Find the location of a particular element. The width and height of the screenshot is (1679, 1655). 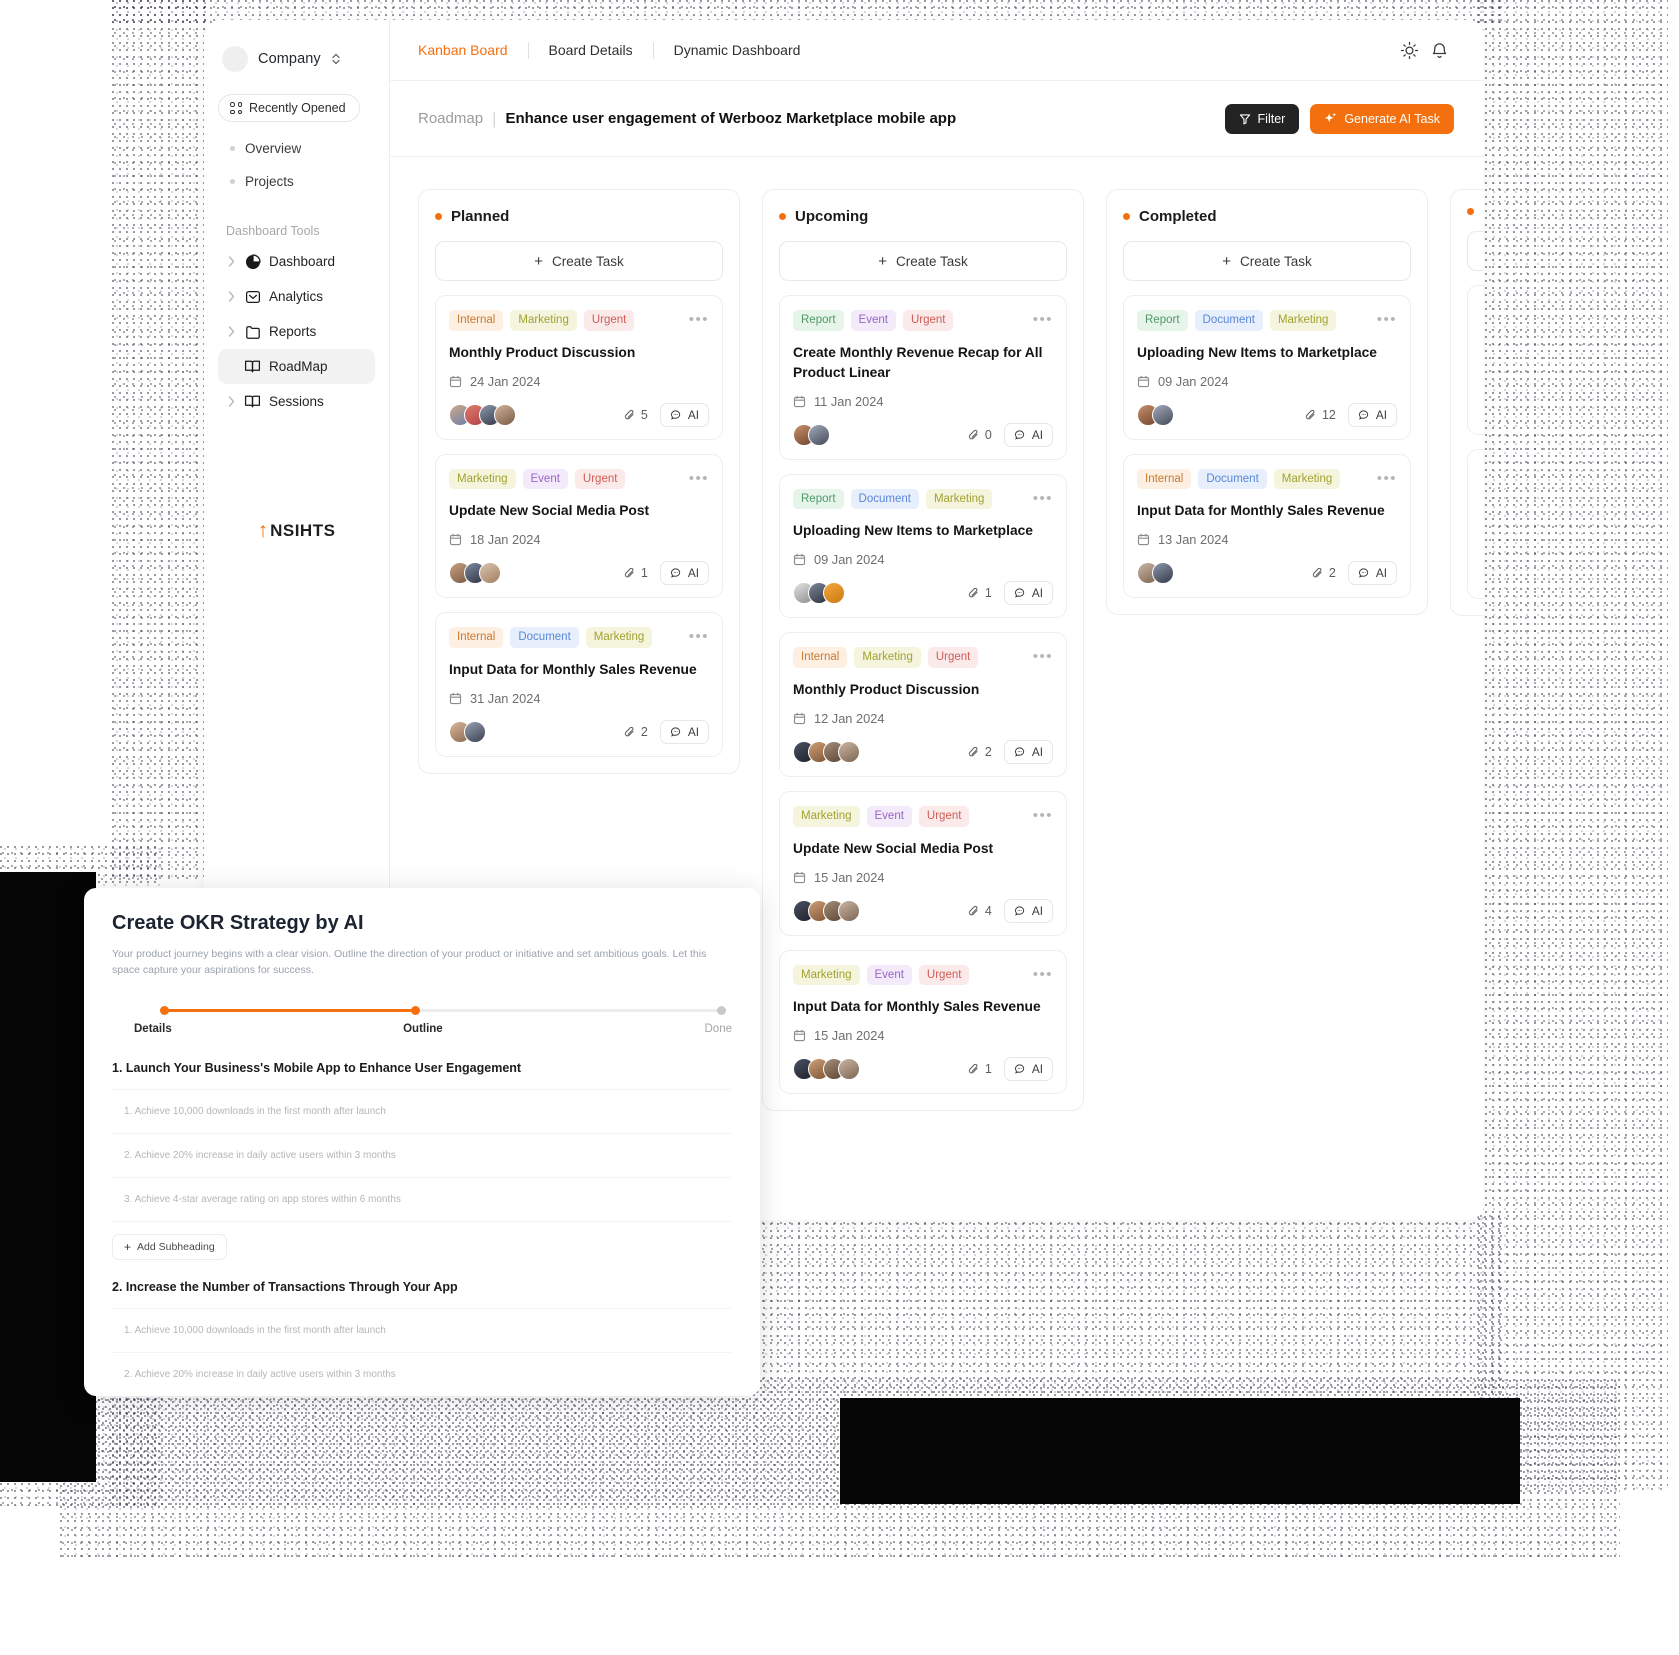

attachment-count: 5 is located at coordinates (636, 415).